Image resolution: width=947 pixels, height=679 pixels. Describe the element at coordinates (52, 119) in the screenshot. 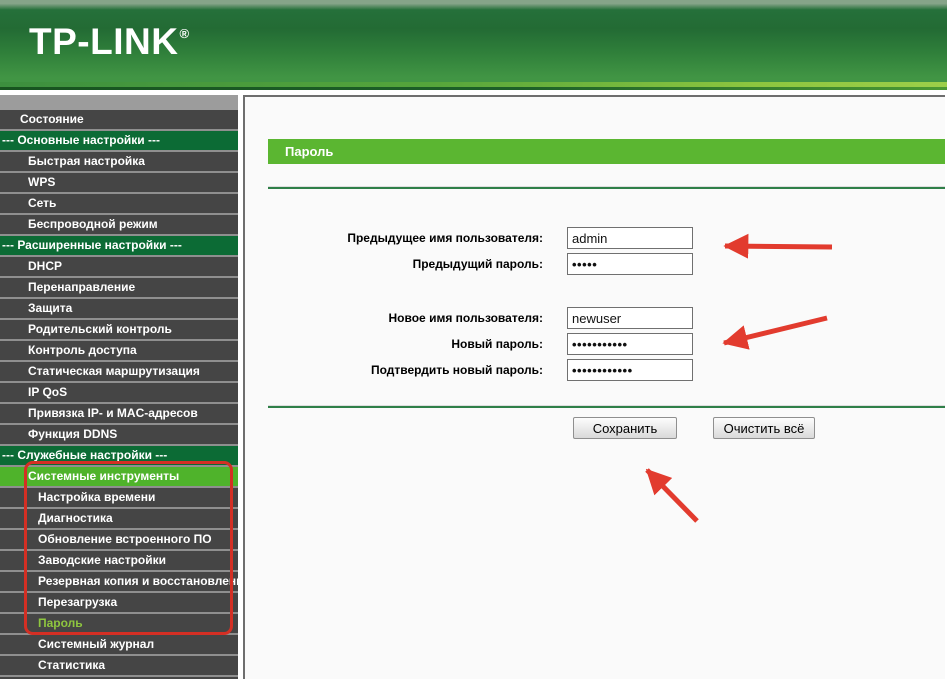

I see `sidebar-item-label: Состояние` at that location.